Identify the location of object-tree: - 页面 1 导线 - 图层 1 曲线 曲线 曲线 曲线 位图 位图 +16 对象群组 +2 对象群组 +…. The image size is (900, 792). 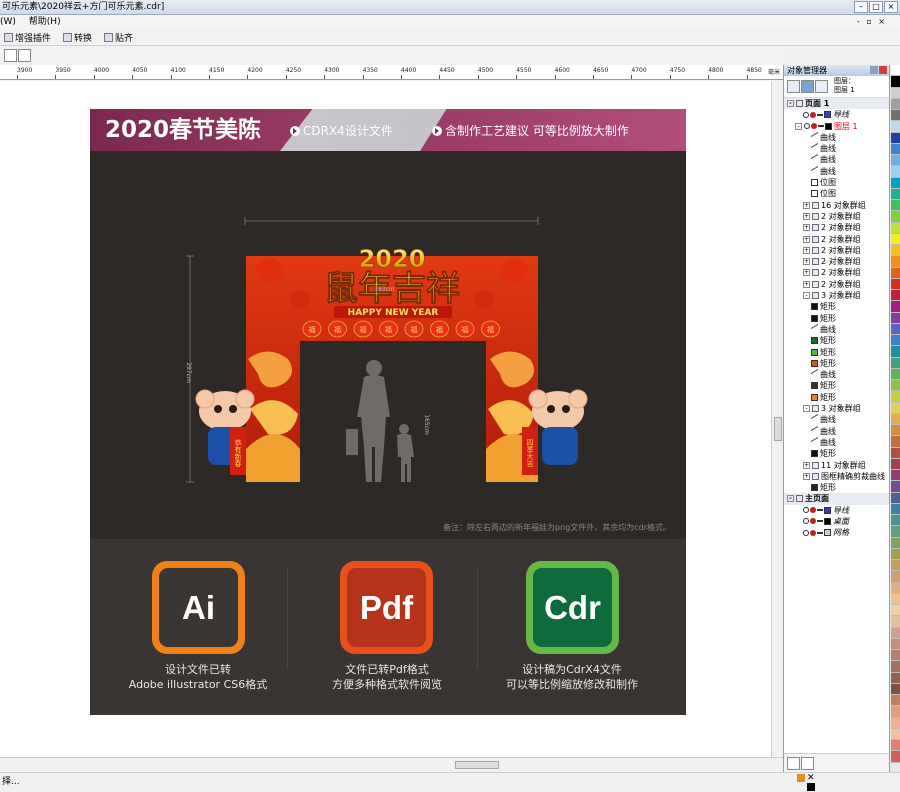
(836, 425).